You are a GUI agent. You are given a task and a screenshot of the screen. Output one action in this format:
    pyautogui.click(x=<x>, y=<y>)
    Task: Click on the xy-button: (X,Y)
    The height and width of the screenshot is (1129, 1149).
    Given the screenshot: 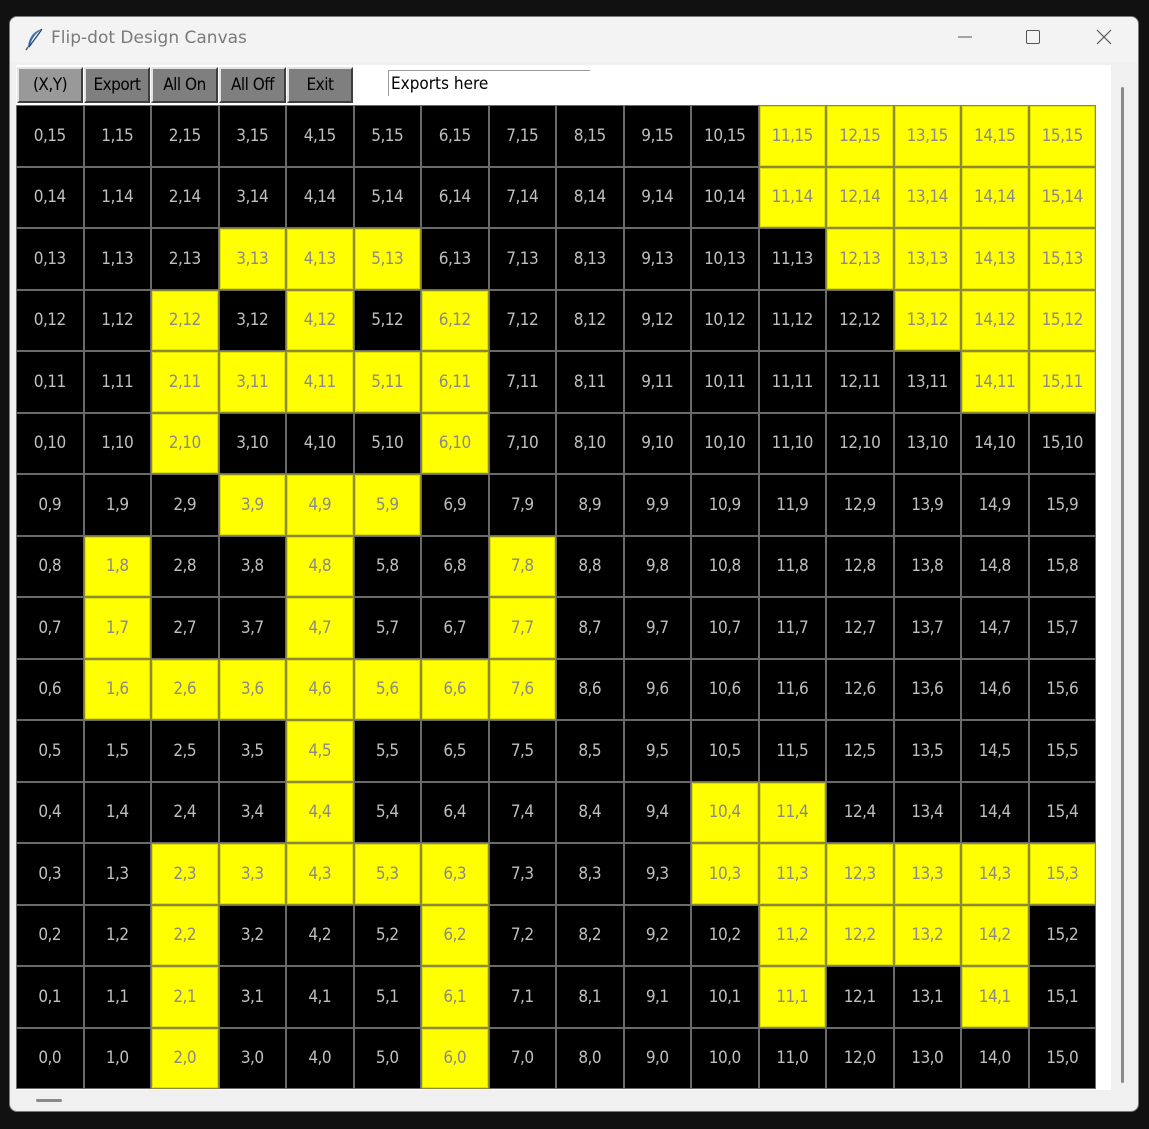 What is the action you would take?
    pyautogui.click(x=50, y=85)
    